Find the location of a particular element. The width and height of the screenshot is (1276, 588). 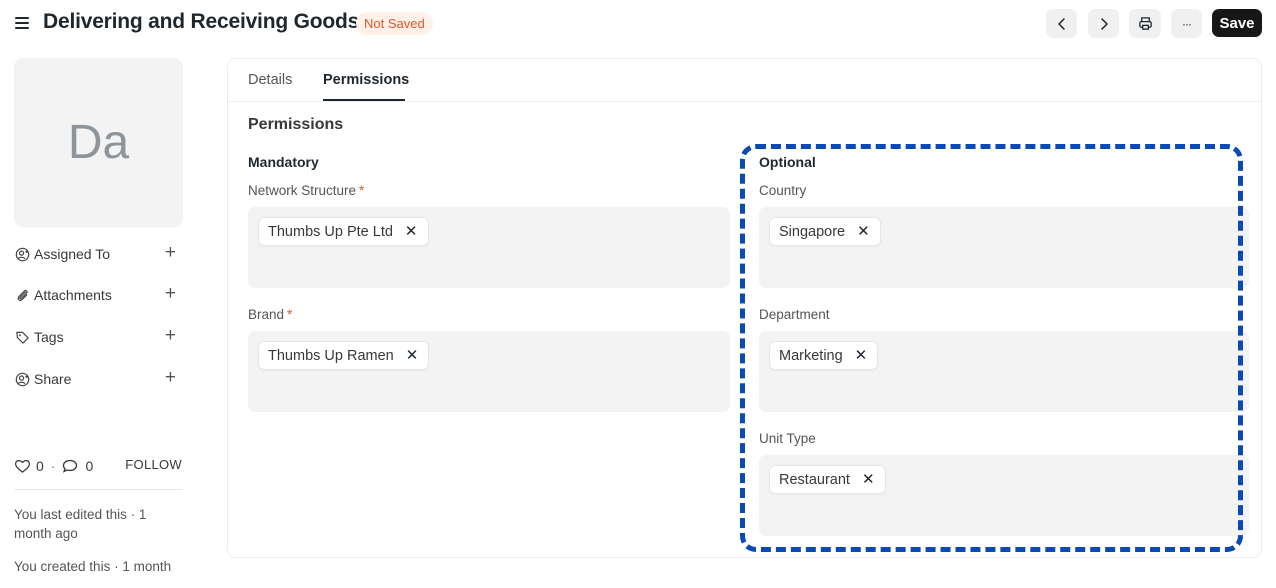

engagement-stats: 0 · 0 FOLLOW is located at coordinates (98, 466).